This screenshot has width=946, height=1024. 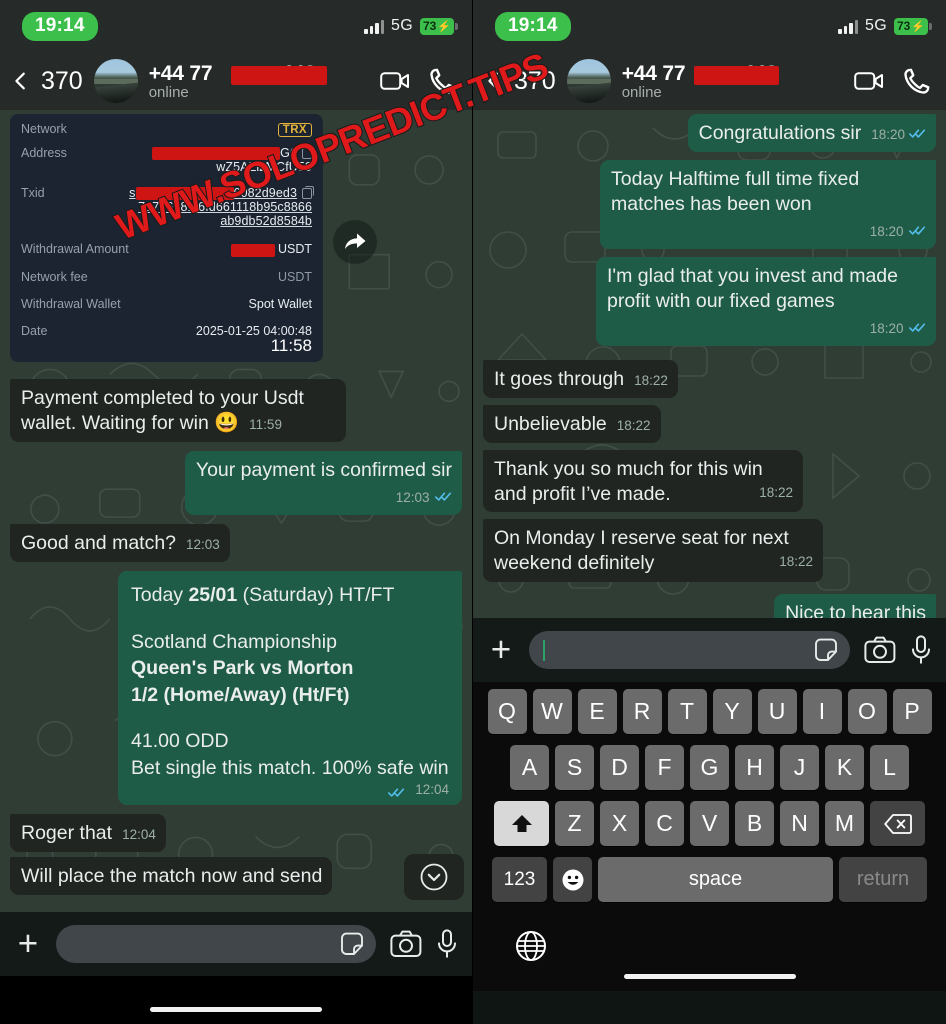 What do you see at coordinates (323, 483) in the screenshot?
I see `chat-bubble-outgoing: Your payment is confirmed sir 12:03` at bounding box center [323, 483].